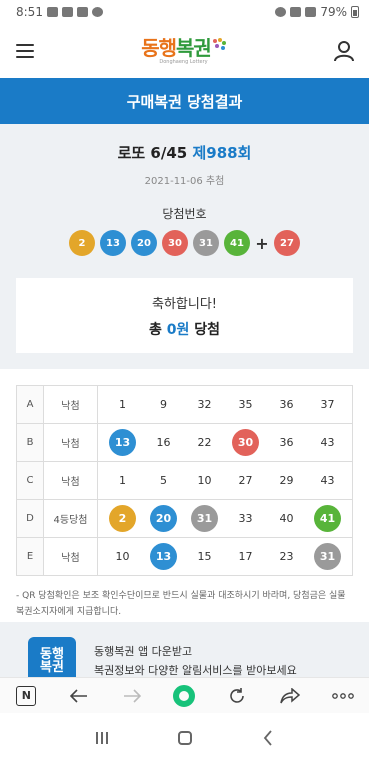  Describe the element at coordinates (237, 696) in the screenshot. I see `reload-icon` at that location.